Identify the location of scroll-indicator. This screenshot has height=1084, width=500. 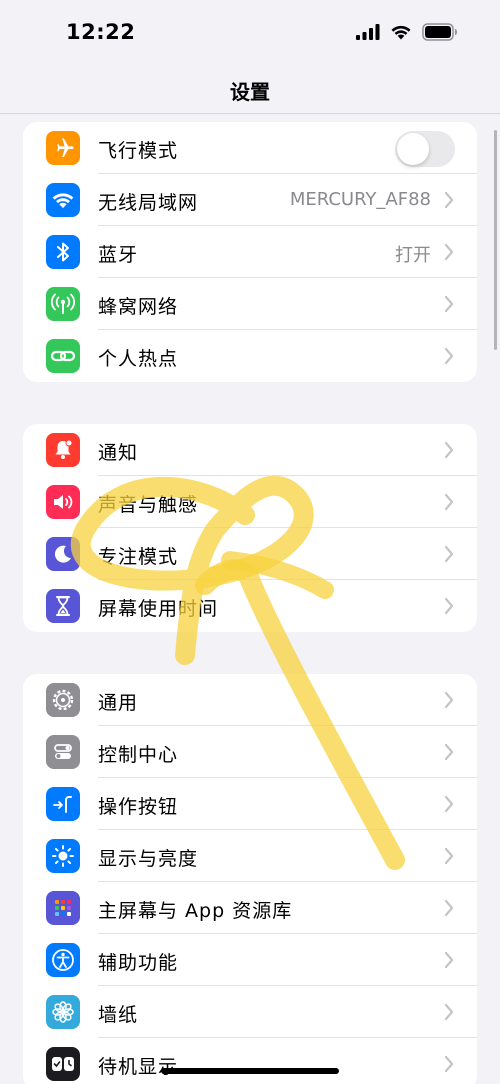
(495, 240).